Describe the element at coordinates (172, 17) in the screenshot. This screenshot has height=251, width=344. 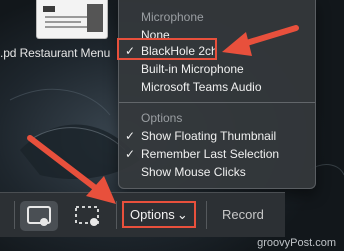
I see `microphone-section-header: Microphone` at that location.